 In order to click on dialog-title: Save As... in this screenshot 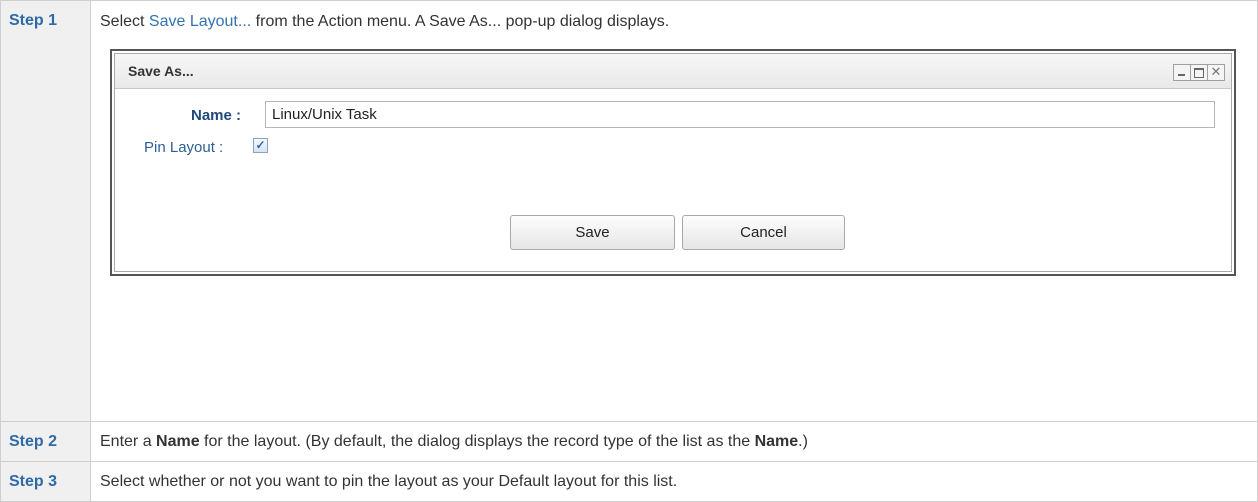, I will do `click(161, 71)`.